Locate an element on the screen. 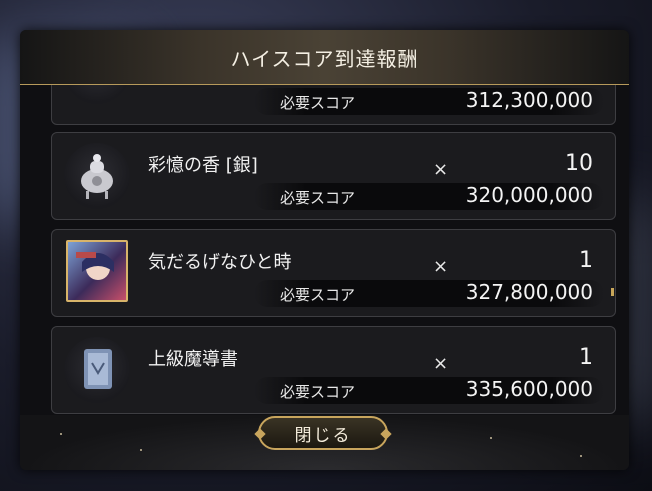  close-button: 閉じる is located at coordinates (323, 433).